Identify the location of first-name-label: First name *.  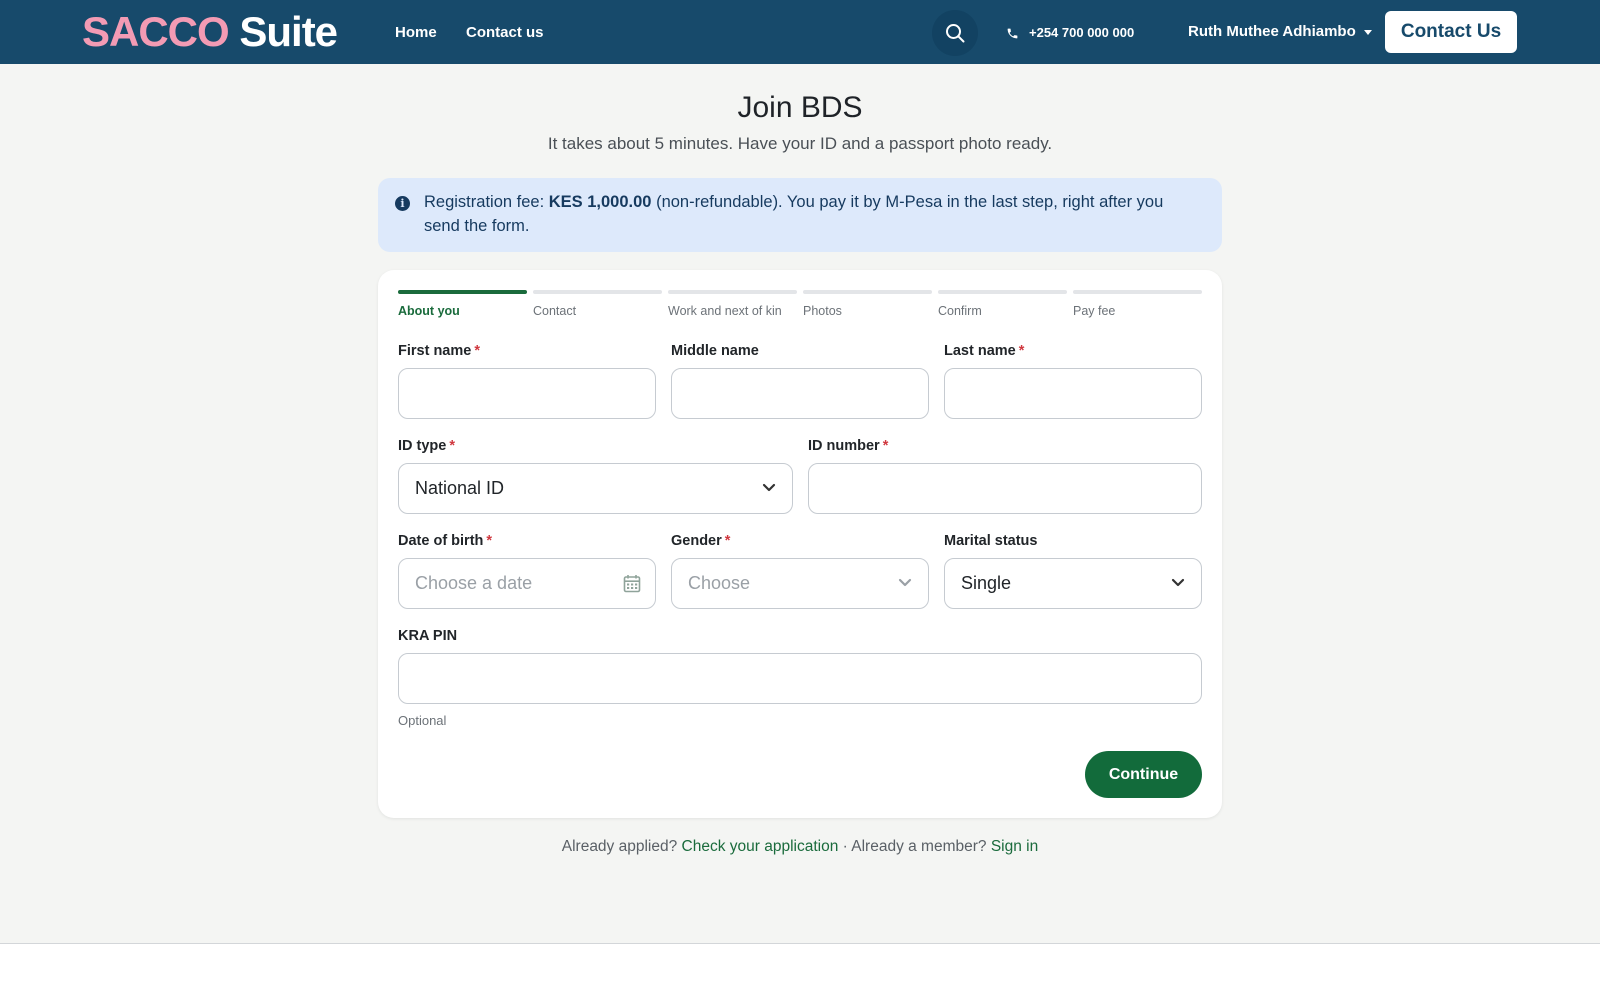
(439, 351).